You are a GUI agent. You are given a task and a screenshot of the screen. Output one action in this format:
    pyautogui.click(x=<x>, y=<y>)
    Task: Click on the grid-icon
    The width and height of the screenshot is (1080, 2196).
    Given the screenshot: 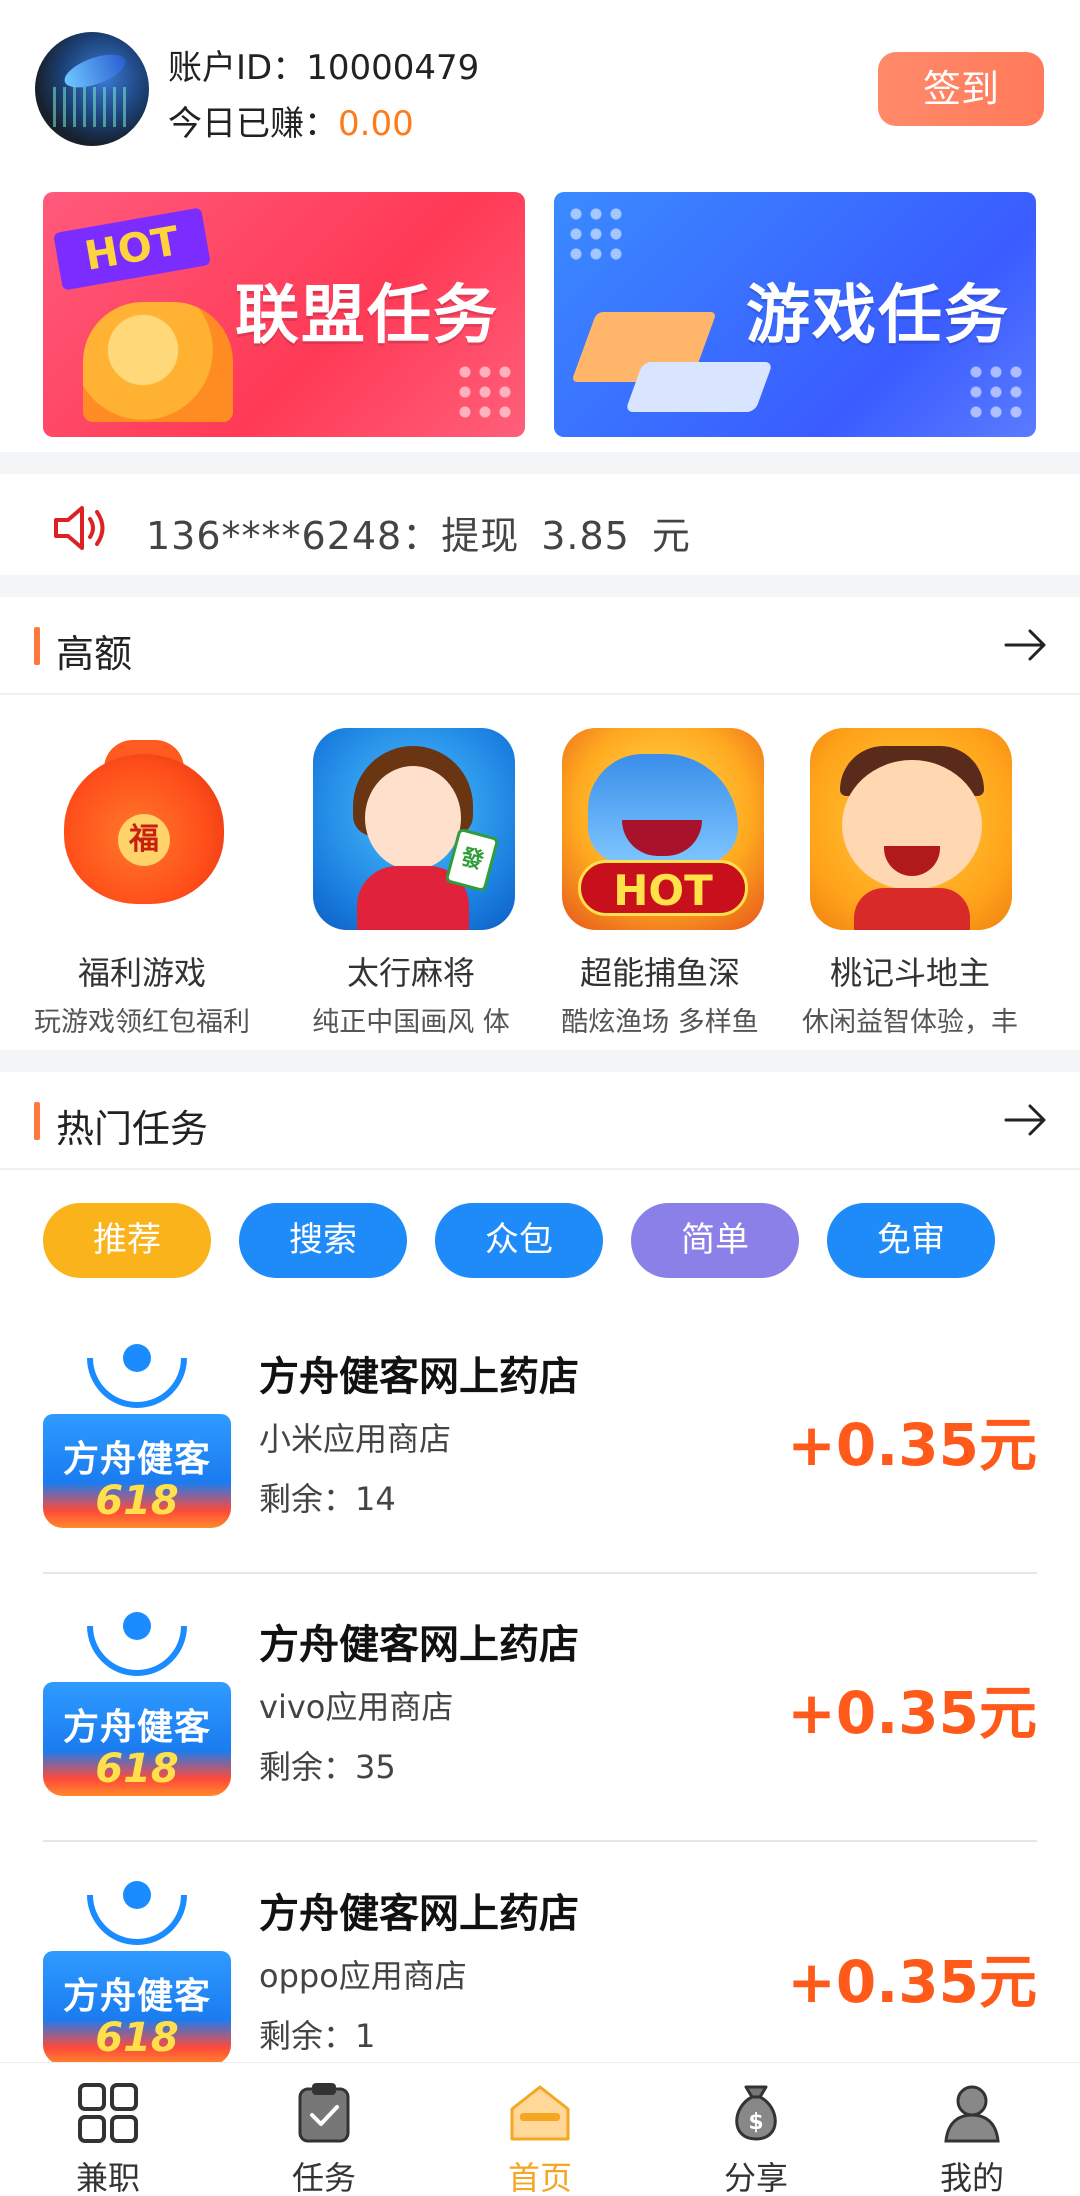 What is the action you would take?
    pyautogui.click(x=108, y=2113)
    